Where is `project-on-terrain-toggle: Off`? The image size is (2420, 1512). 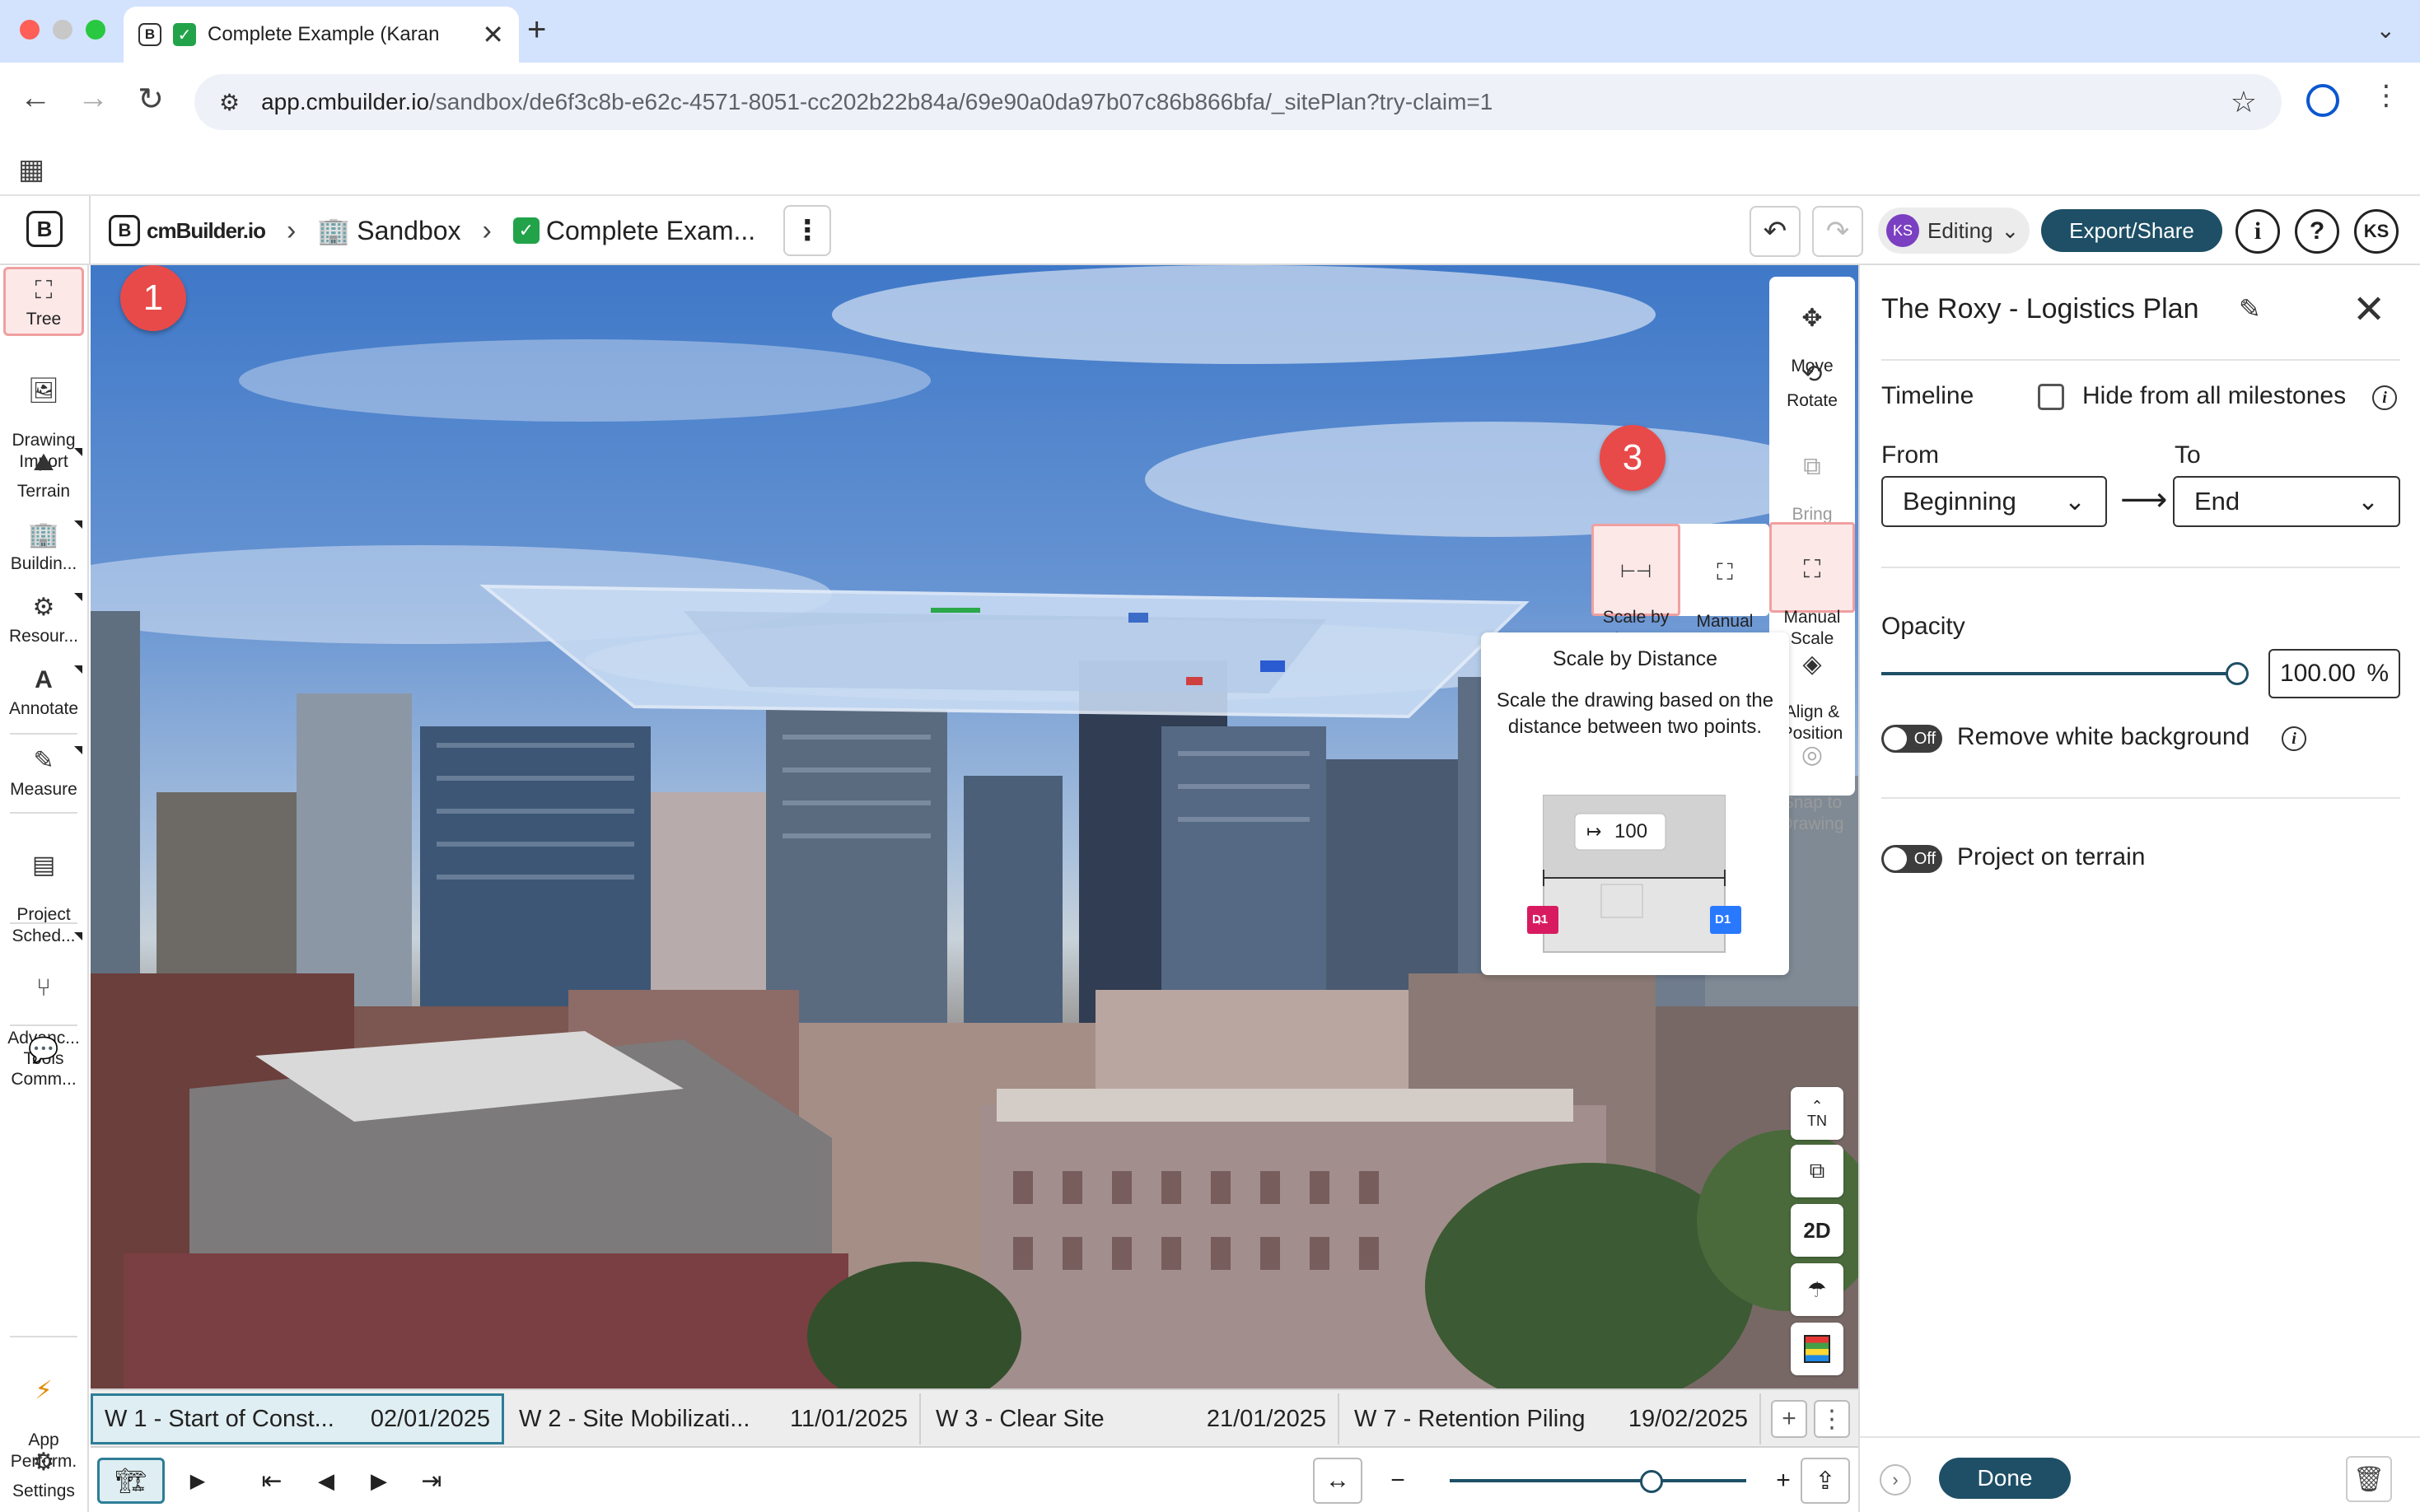
project-on-terrain-toggle: Off is located at coordinates (1911, 859).